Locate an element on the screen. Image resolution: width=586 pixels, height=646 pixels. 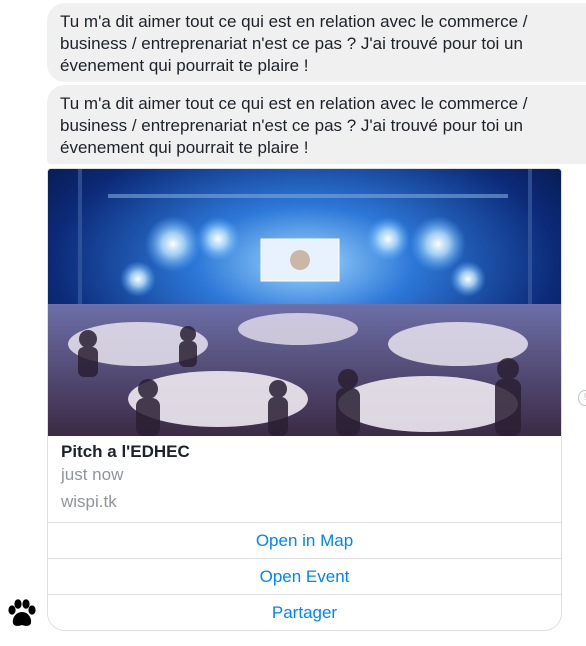
card-subtitle: just now is located at coordinates (92, 474).